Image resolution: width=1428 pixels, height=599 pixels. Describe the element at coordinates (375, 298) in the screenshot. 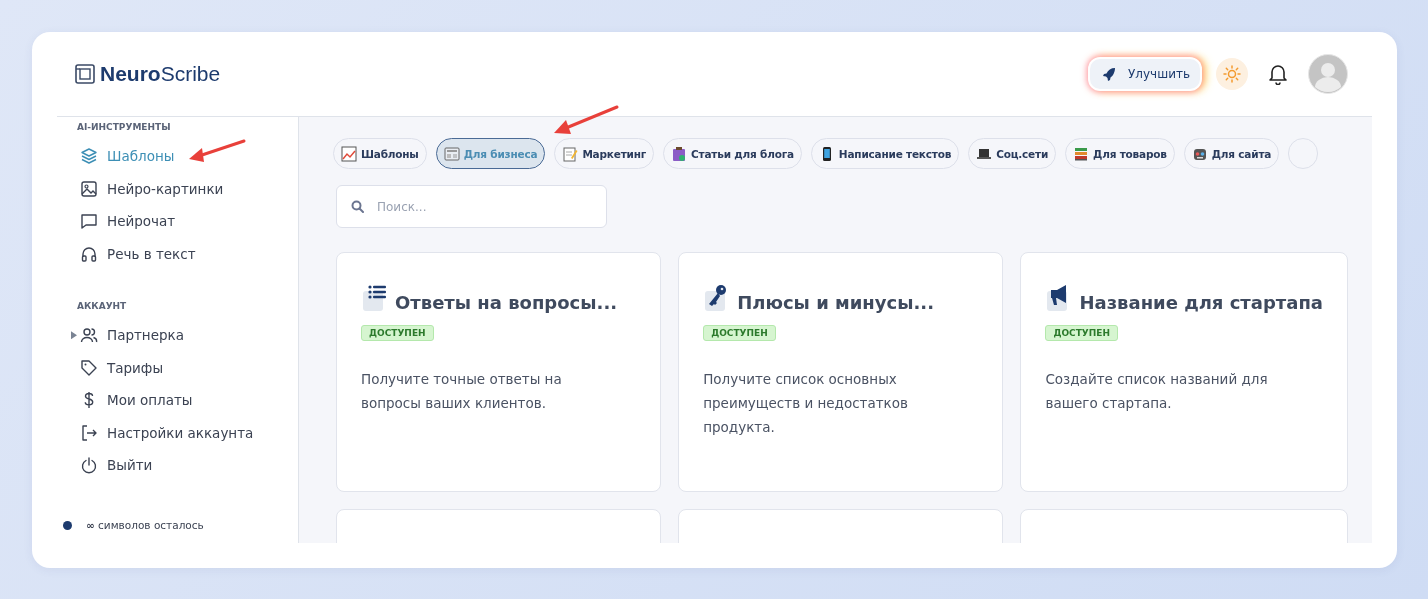

I see `list-icon` at that location.